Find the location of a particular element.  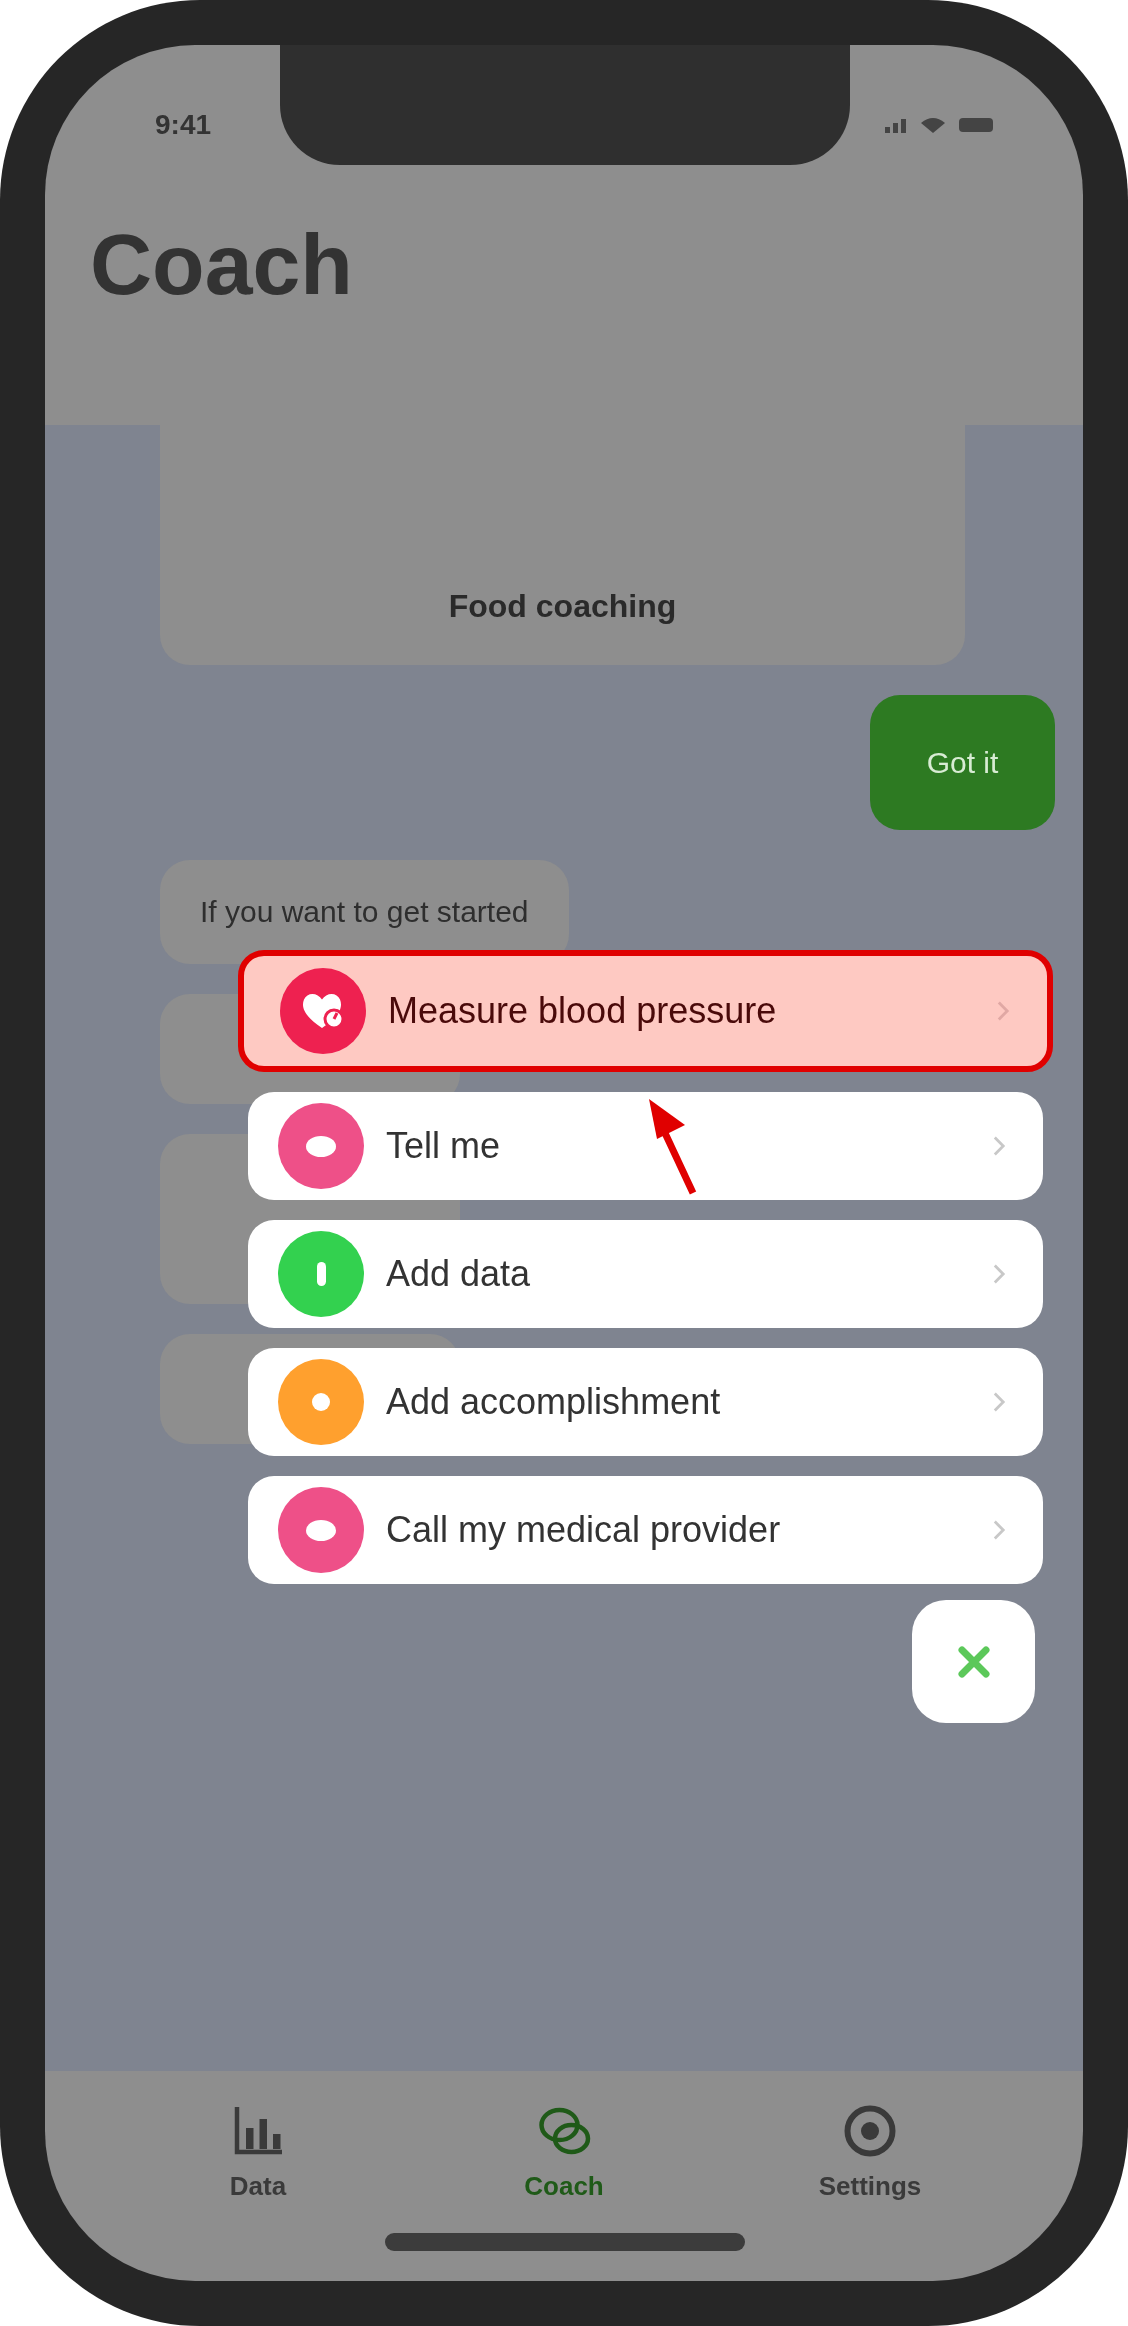

page-title: Coach is located at coordinates (222, 264).